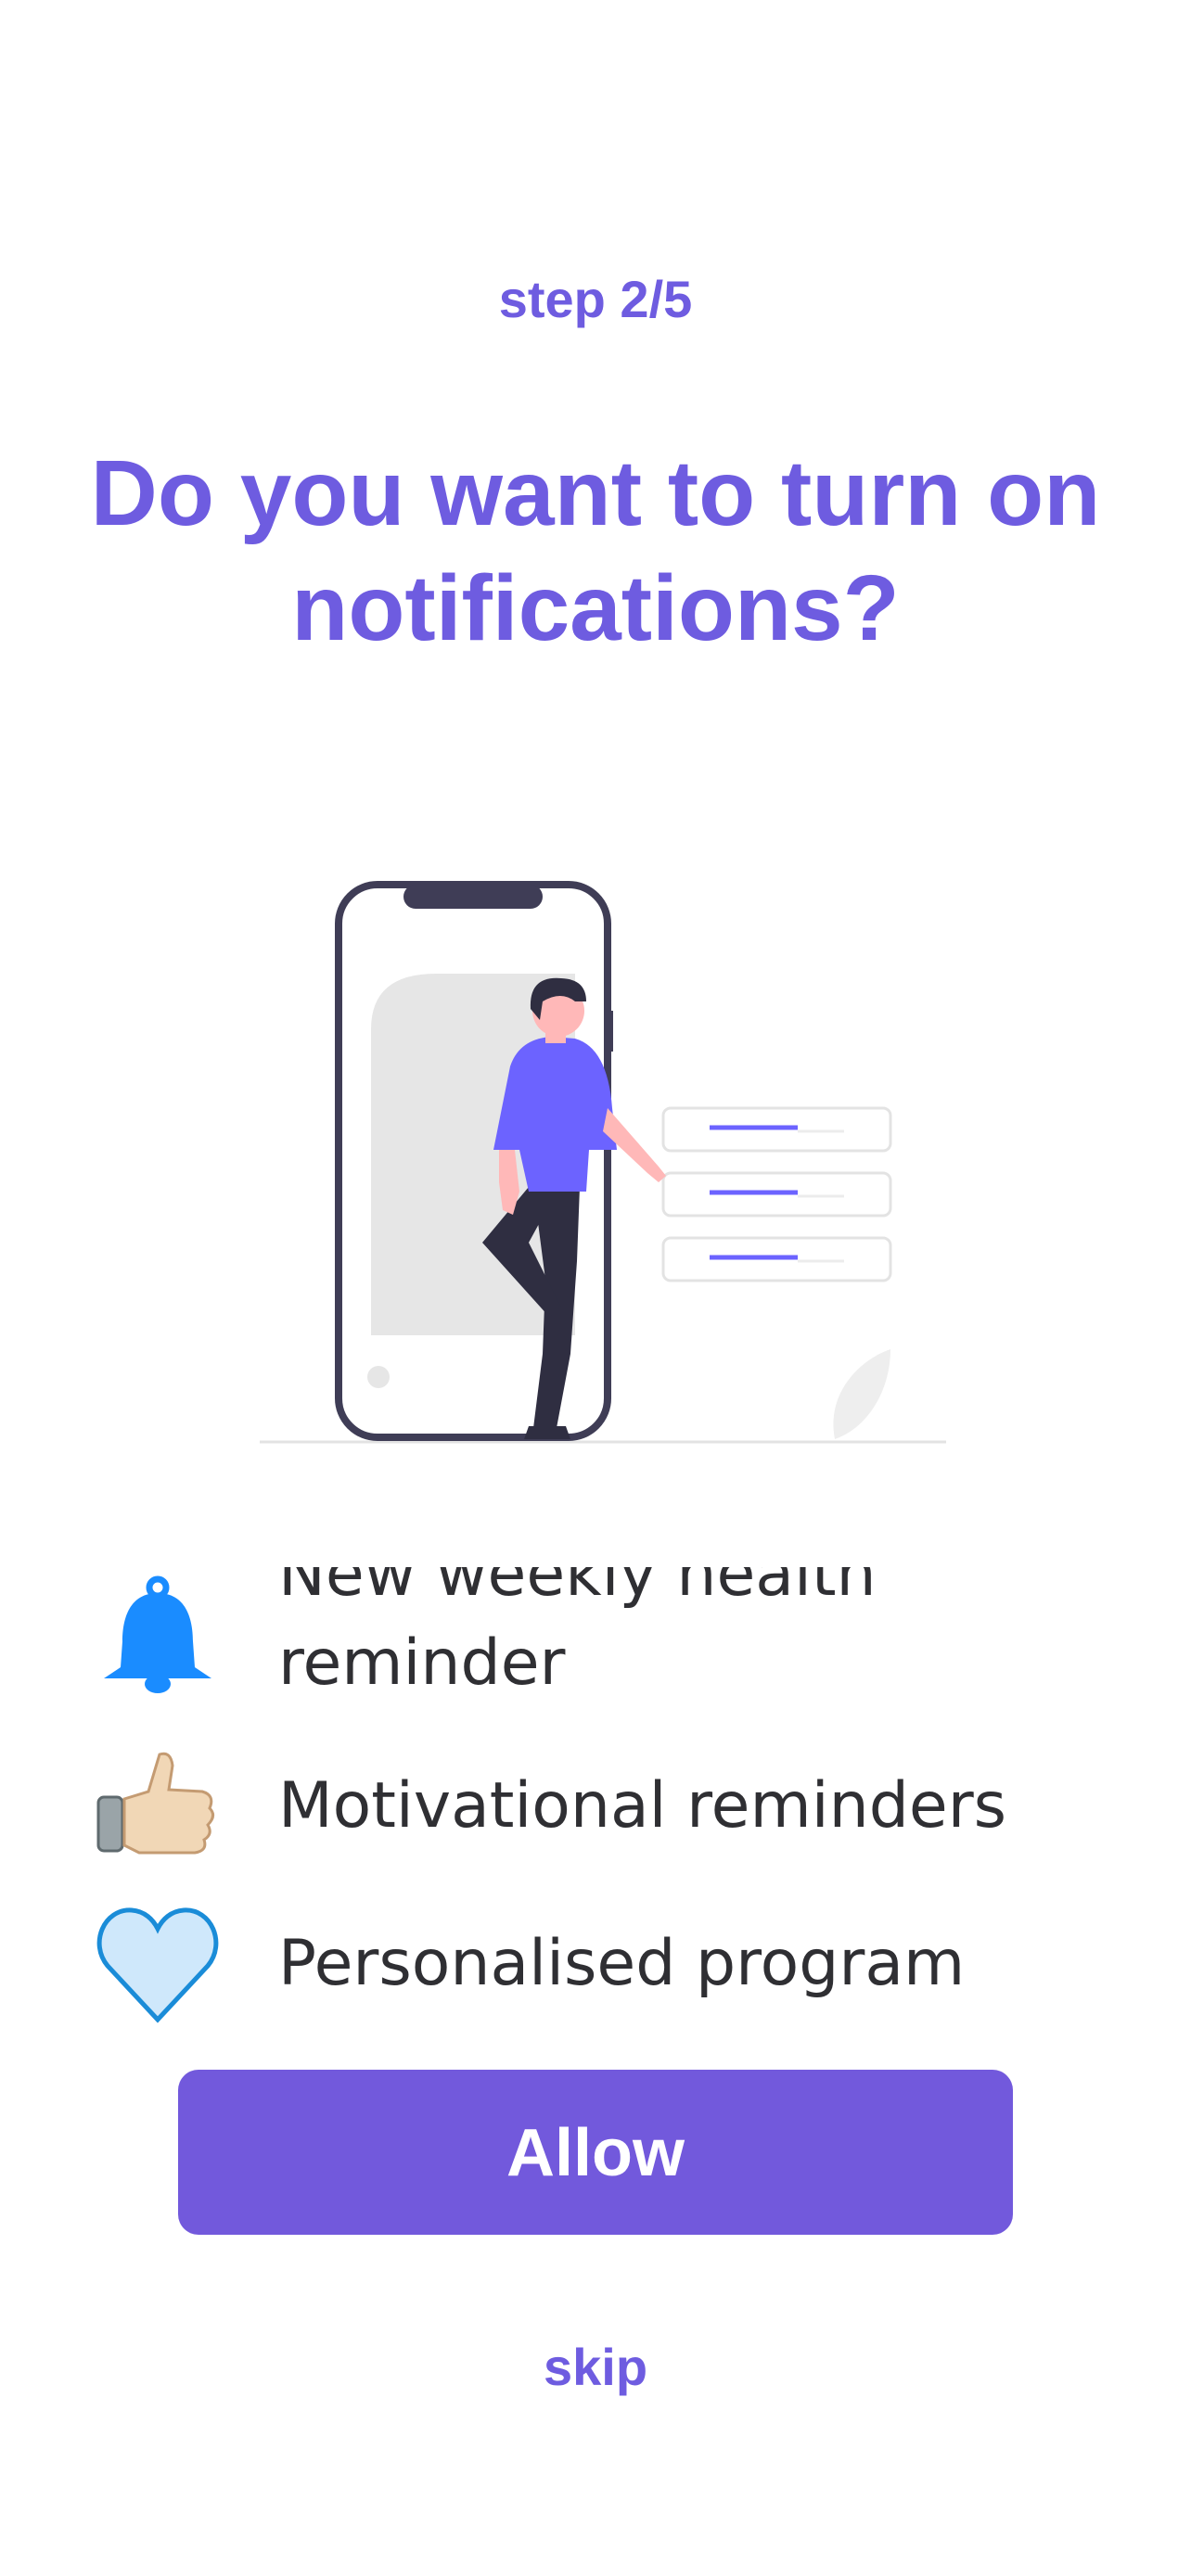 Image resolution: width=1191 pixels, height=2576 pixels. What do you see at coordinates (577, 1631) in the screenshot?
I see `feature-label: New weekly health reminder` at bounding box center [577, 1631].